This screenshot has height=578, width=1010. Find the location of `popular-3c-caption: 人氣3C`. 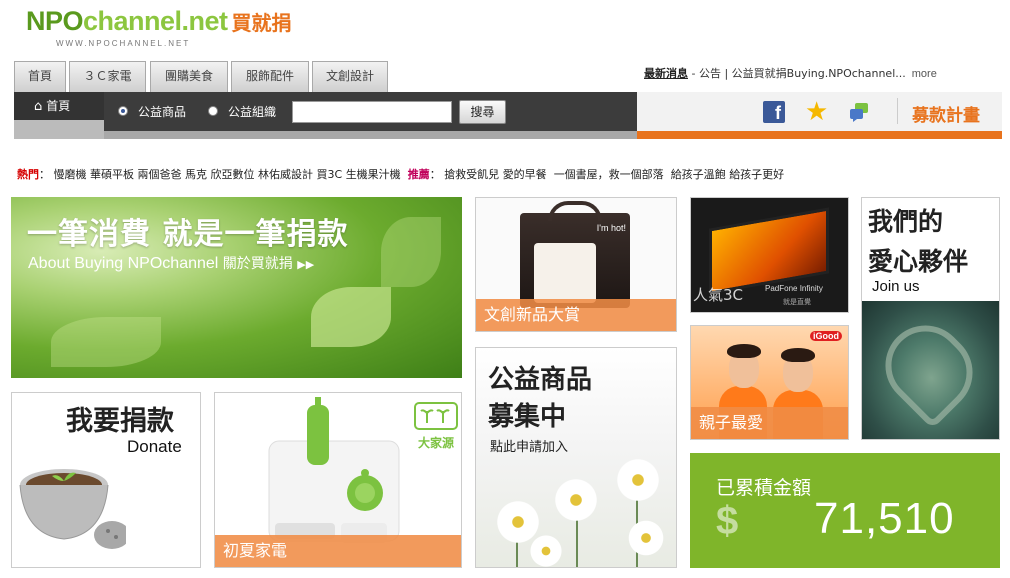

popular-3c-caption: 人氣3C is located at coordinates (718, 295).